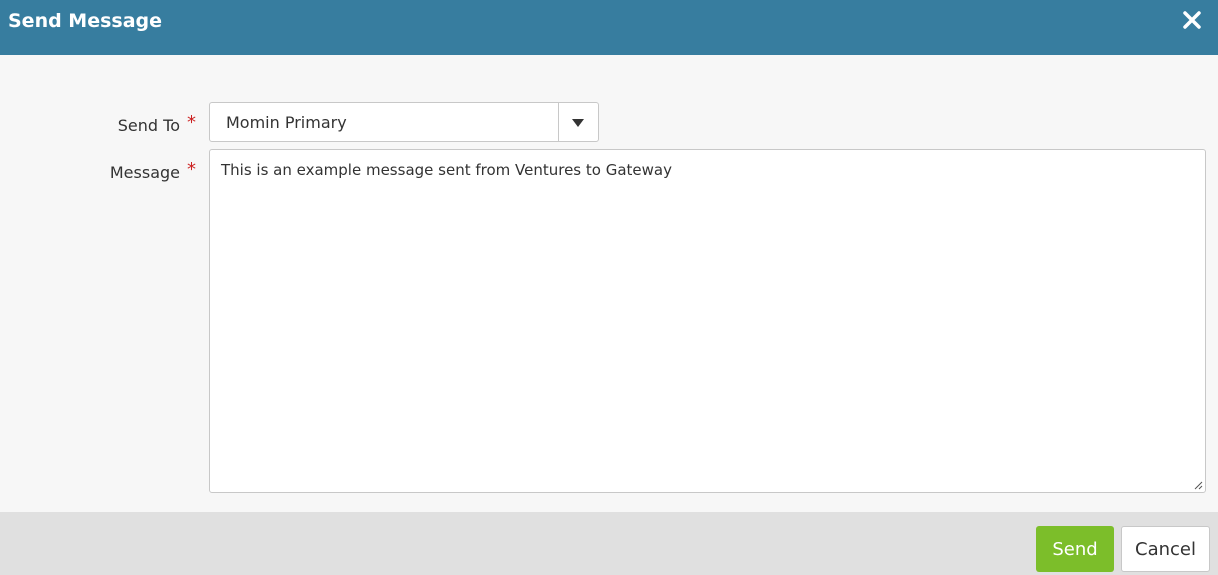  What do you see at coordinates (191, 122) in the screenshot?
I see `send-to-required-mark: *` at bounding box center [191, 122].